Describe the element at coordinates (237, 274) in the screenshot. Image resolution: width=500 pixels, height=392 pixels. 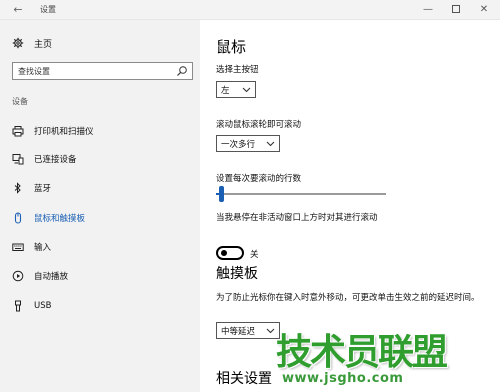
I see `touchpad-title: 触摸板` at that location.